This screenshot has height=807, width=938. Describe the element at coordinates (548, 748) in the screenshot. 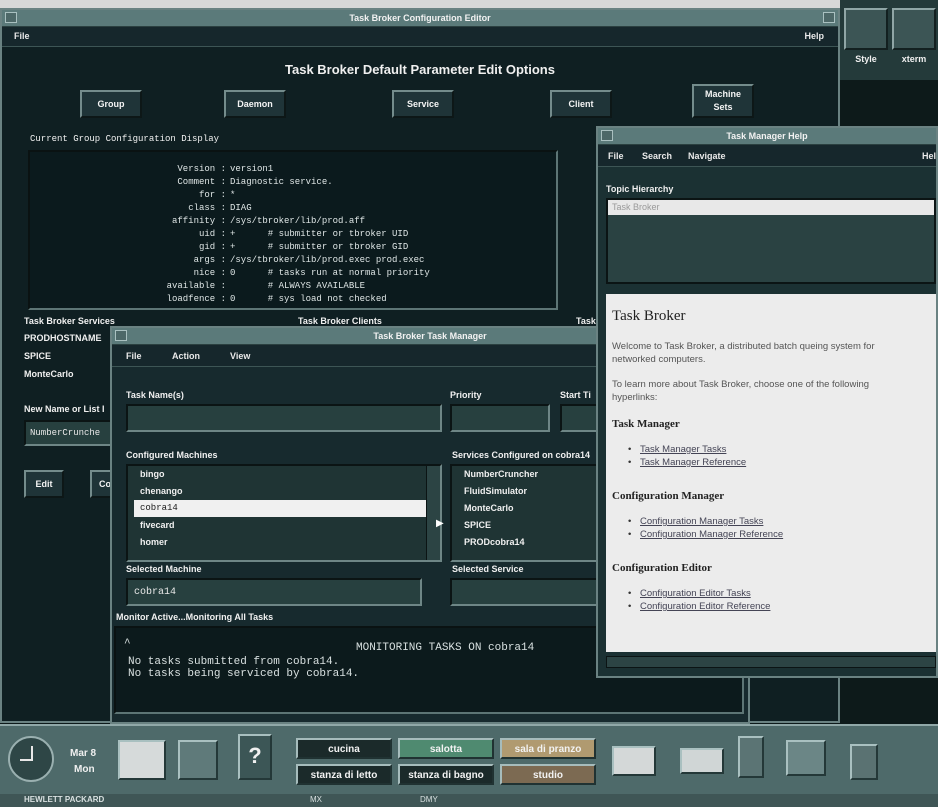

I see `workspace-button: sala di pranzo` at that location.